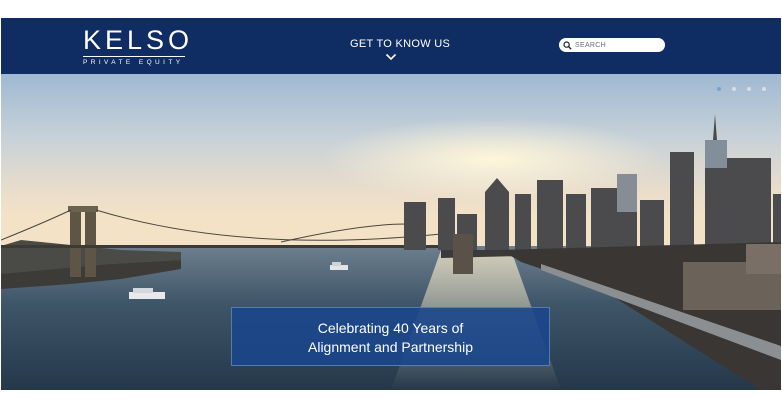  I want to click on search-icon, so click(567, 45).